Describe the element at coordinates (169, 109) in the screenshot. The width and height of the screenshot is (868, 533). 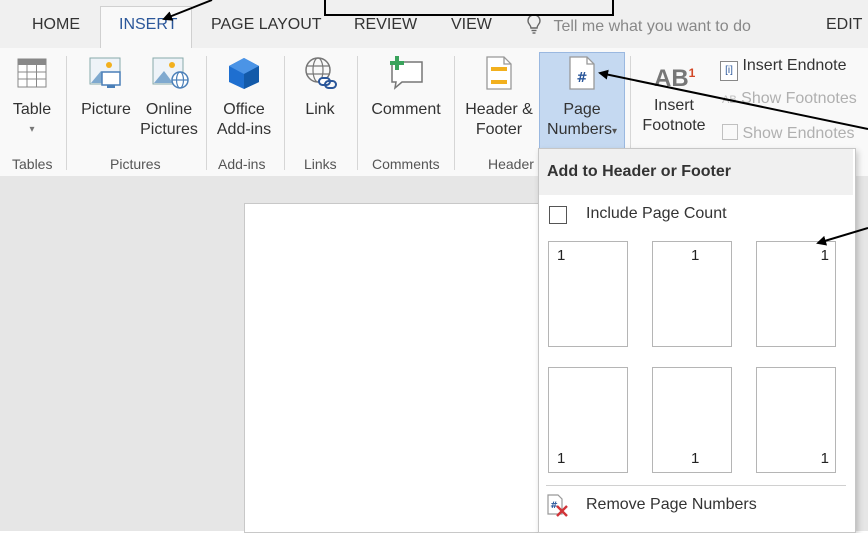
I see `online-pictures-label-1: Online` at that location.